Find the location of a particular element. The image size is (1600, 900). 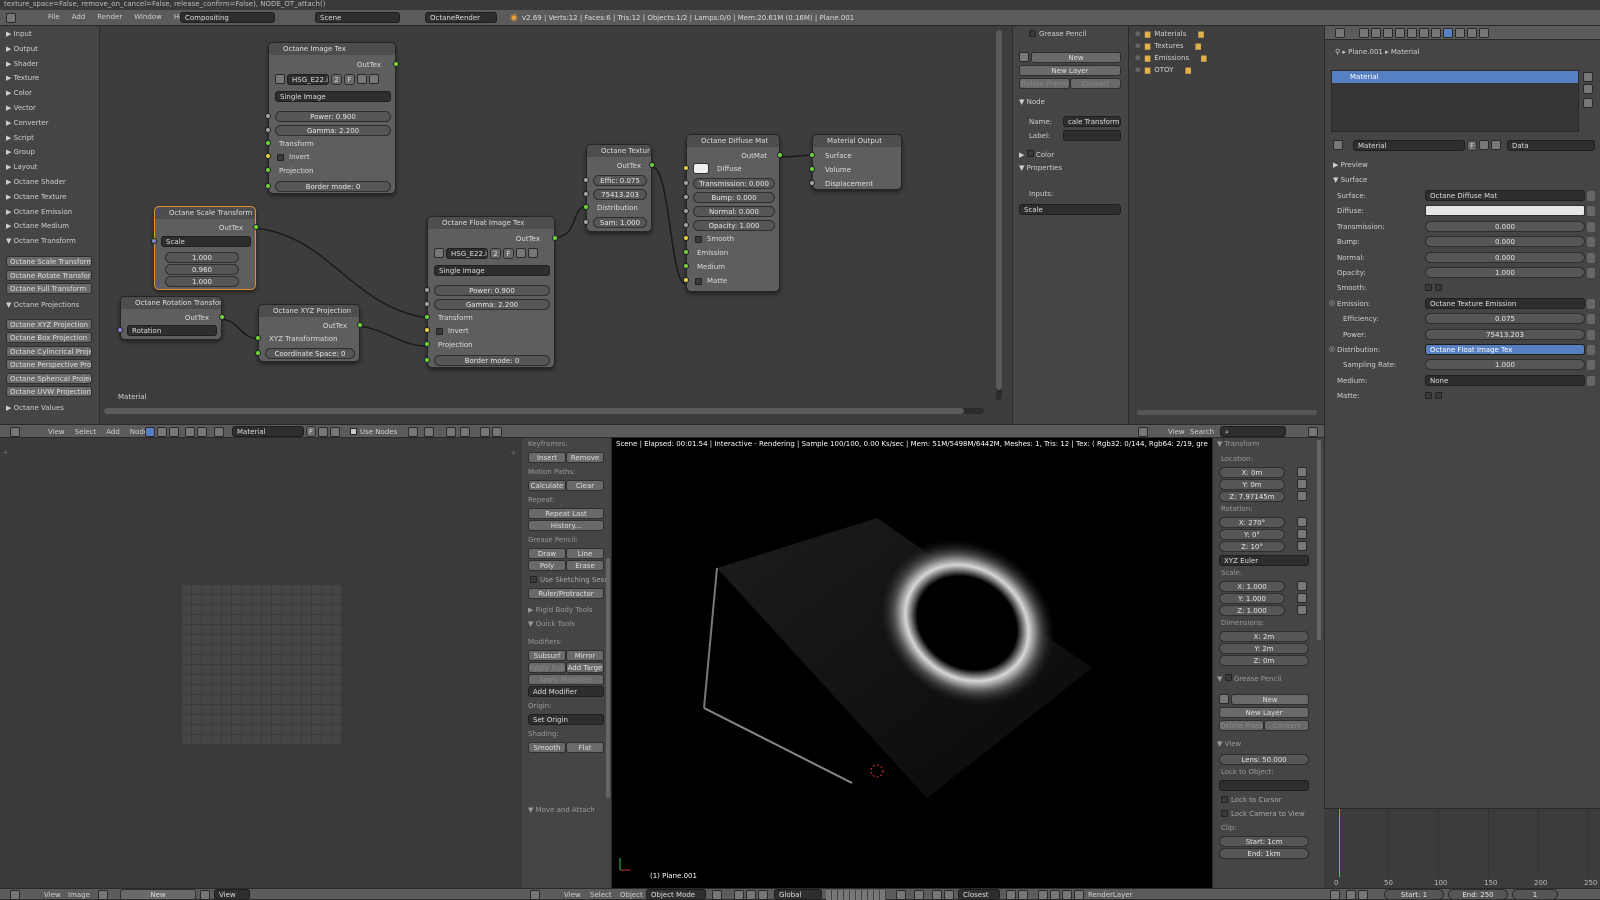

move-attach-panel: ▼ Move and Attach is located at coordinates (561, 810).